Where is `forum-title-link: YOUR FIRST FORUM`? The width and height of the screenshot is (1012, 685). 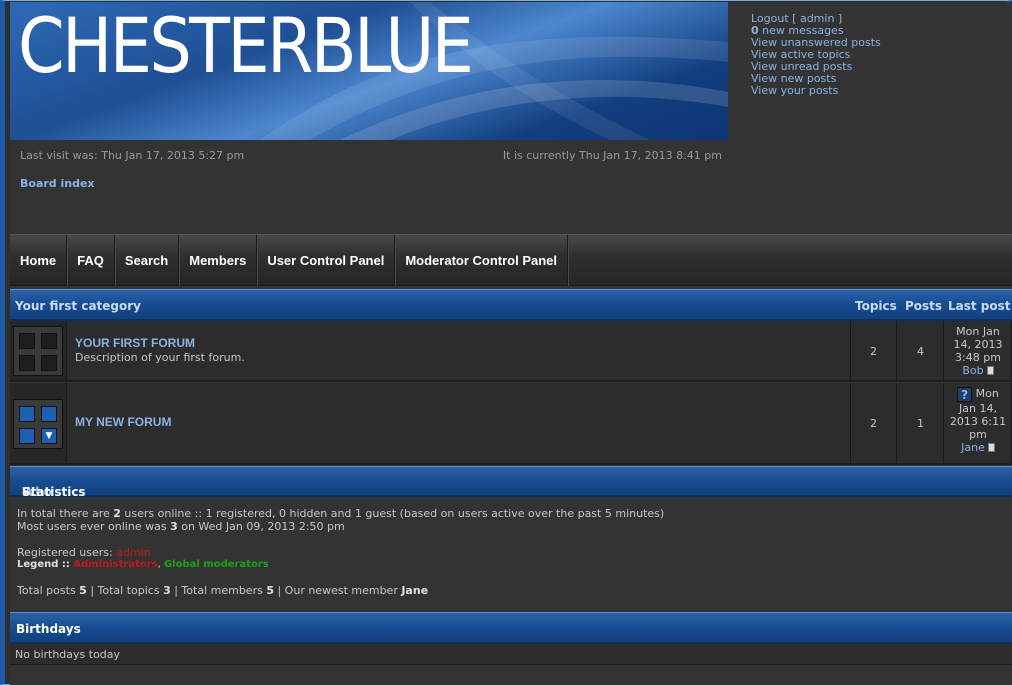 forum-title-link: YOUR FIRST FORUM is located at coordinates (135, 343).